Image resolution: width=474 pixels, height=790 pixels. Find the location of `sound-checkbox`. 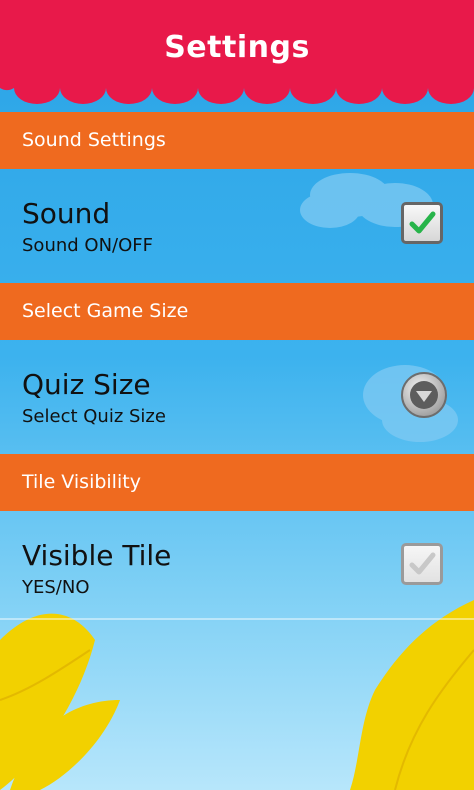

sound-checkbox is located at coordinates (422, 223).